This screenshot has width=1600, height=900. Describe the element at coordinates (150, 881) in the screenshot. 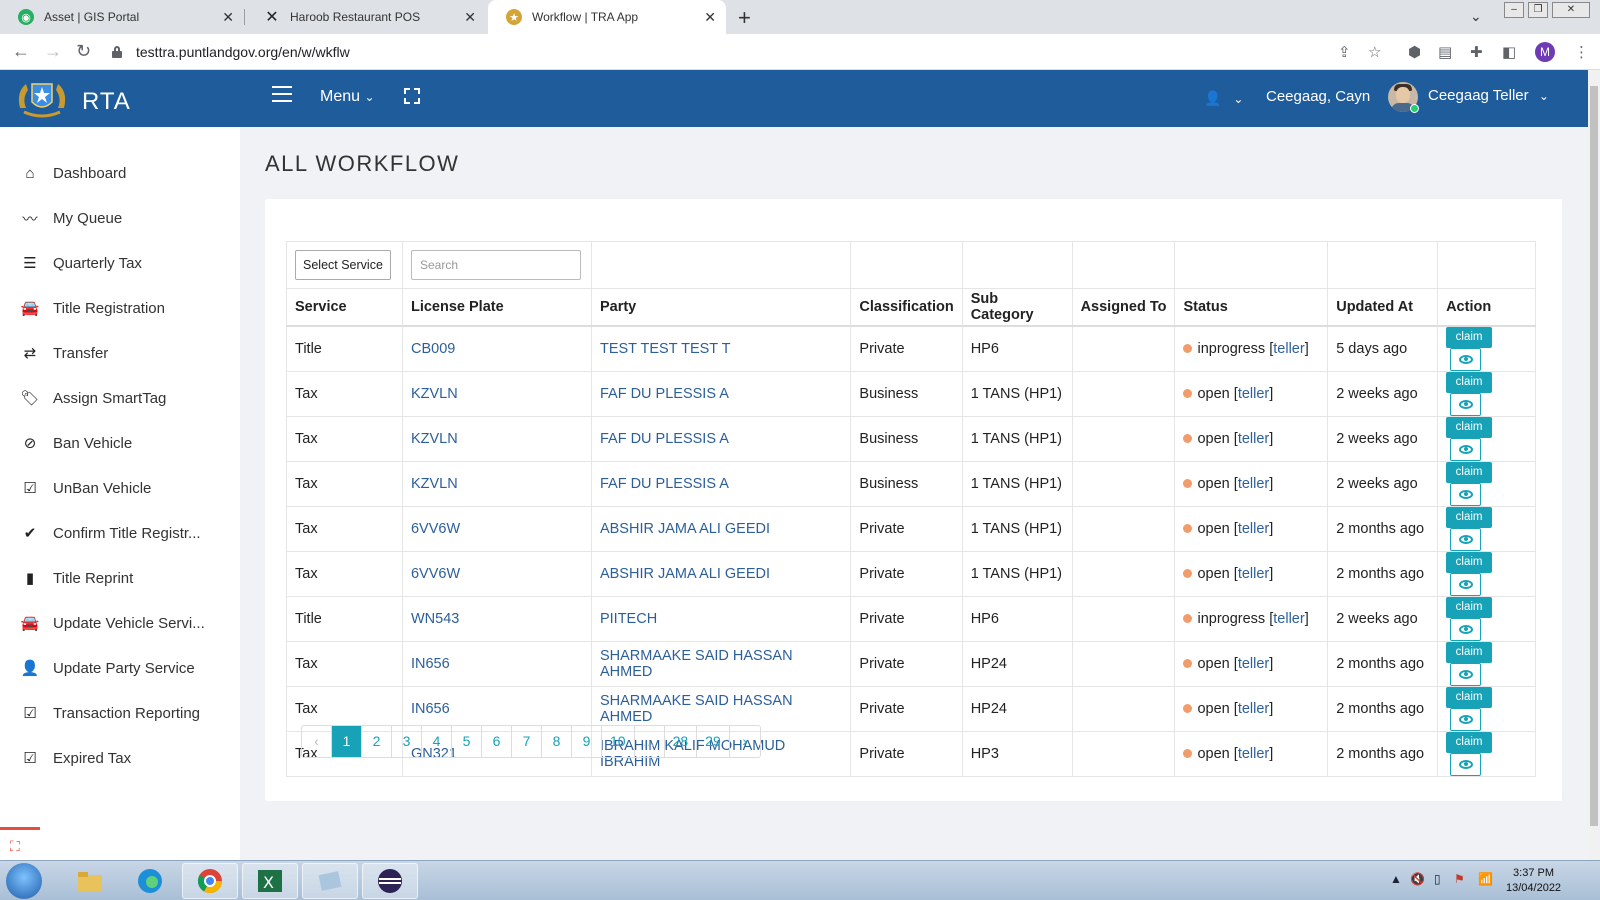

I see `edge-icon` at that location.